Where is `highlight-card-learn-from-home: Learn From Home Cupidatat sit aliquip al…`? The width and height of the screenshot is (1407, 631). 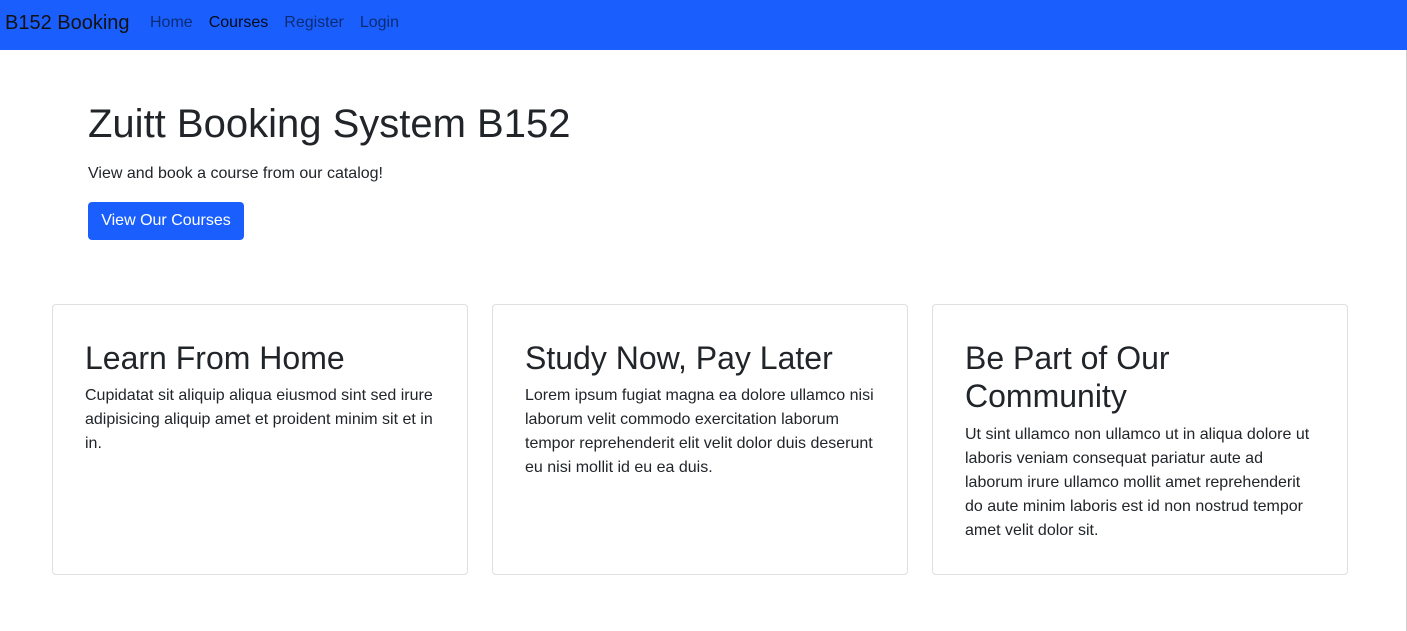 highlight-card-learn-from-home: Learn From Home Cupidatat sit aliquip al… is located at coordinates (260, 439).